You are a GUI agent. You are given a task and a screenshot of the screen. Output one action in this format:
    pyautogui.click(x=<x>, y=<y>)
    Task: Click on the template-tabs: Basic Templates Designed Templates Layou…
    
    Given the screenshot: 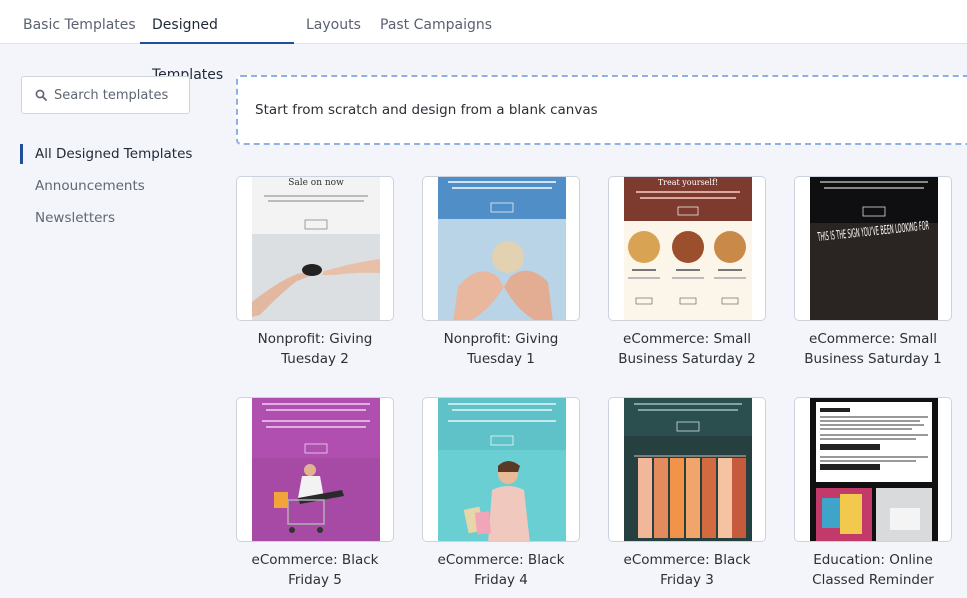 What is the action you would take?
    pyautogui.click(x=483, y=41)
    